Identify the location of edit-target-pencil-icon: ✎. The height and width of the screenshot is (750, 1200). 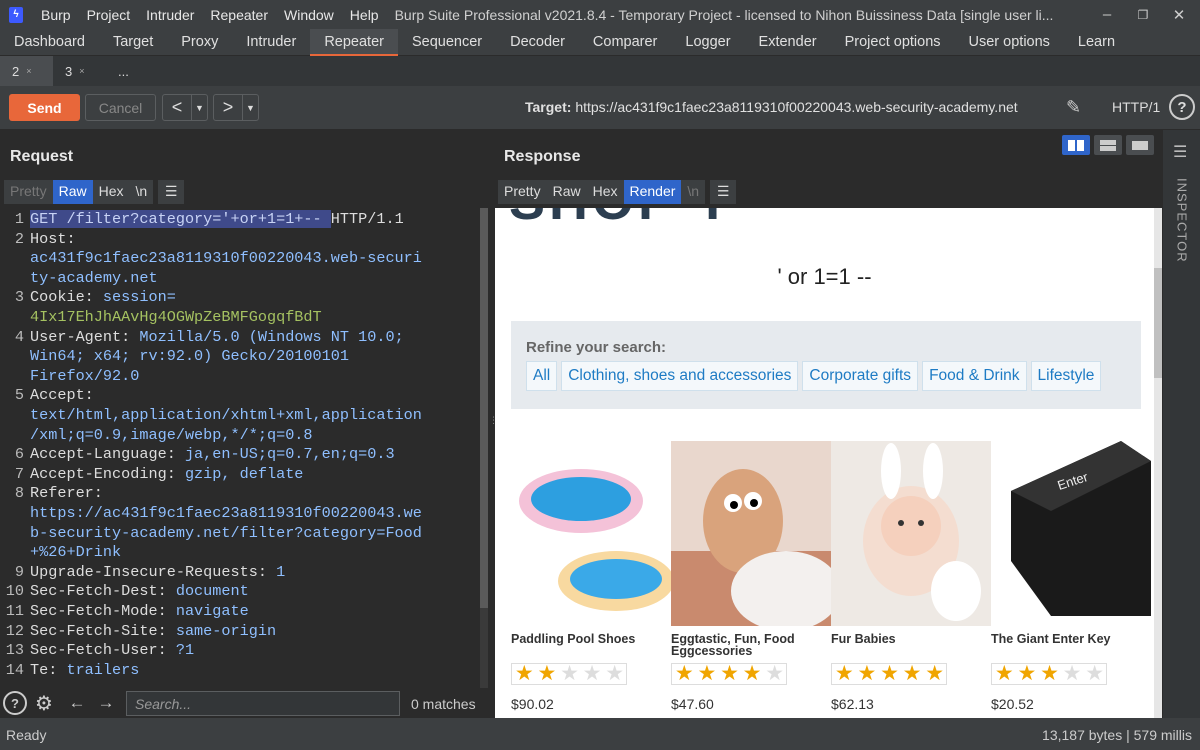
(1073, 107).